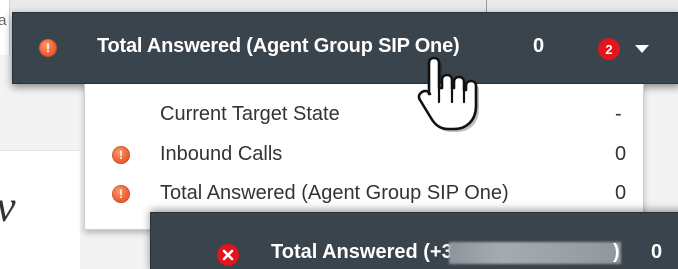 This screenshot has height=269, width=678. What do you see at coordinates (609, 49) in the screenshot?
I see `alert-count-badge: 2` at bounding box center [609, 49].